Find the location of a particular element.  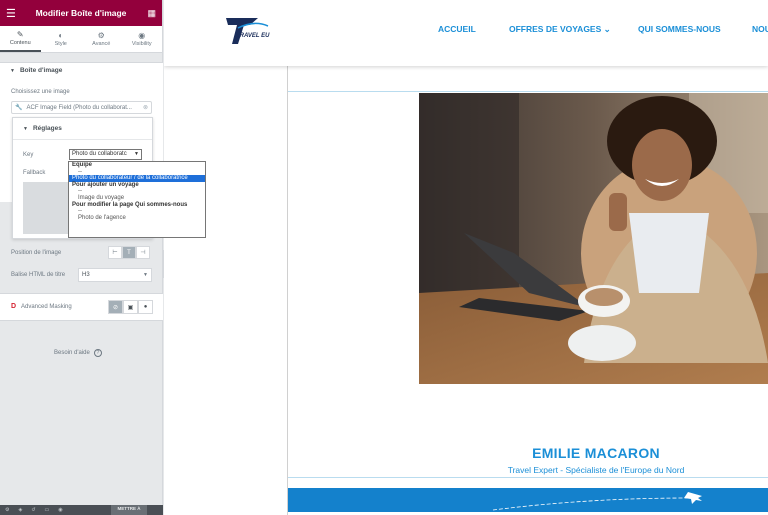

key-select-value: Photo du collaboratc is located at coordinates (99, 154).